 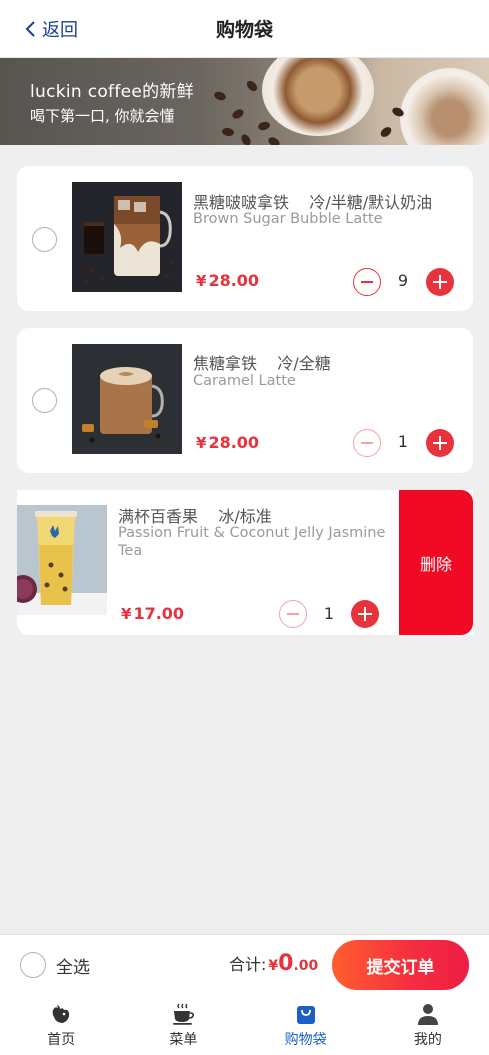 What do you see at coordinates (400, 965) in the screenshot?
I see `submit-order-button: 提交订单` at bounding box center [400, 965].